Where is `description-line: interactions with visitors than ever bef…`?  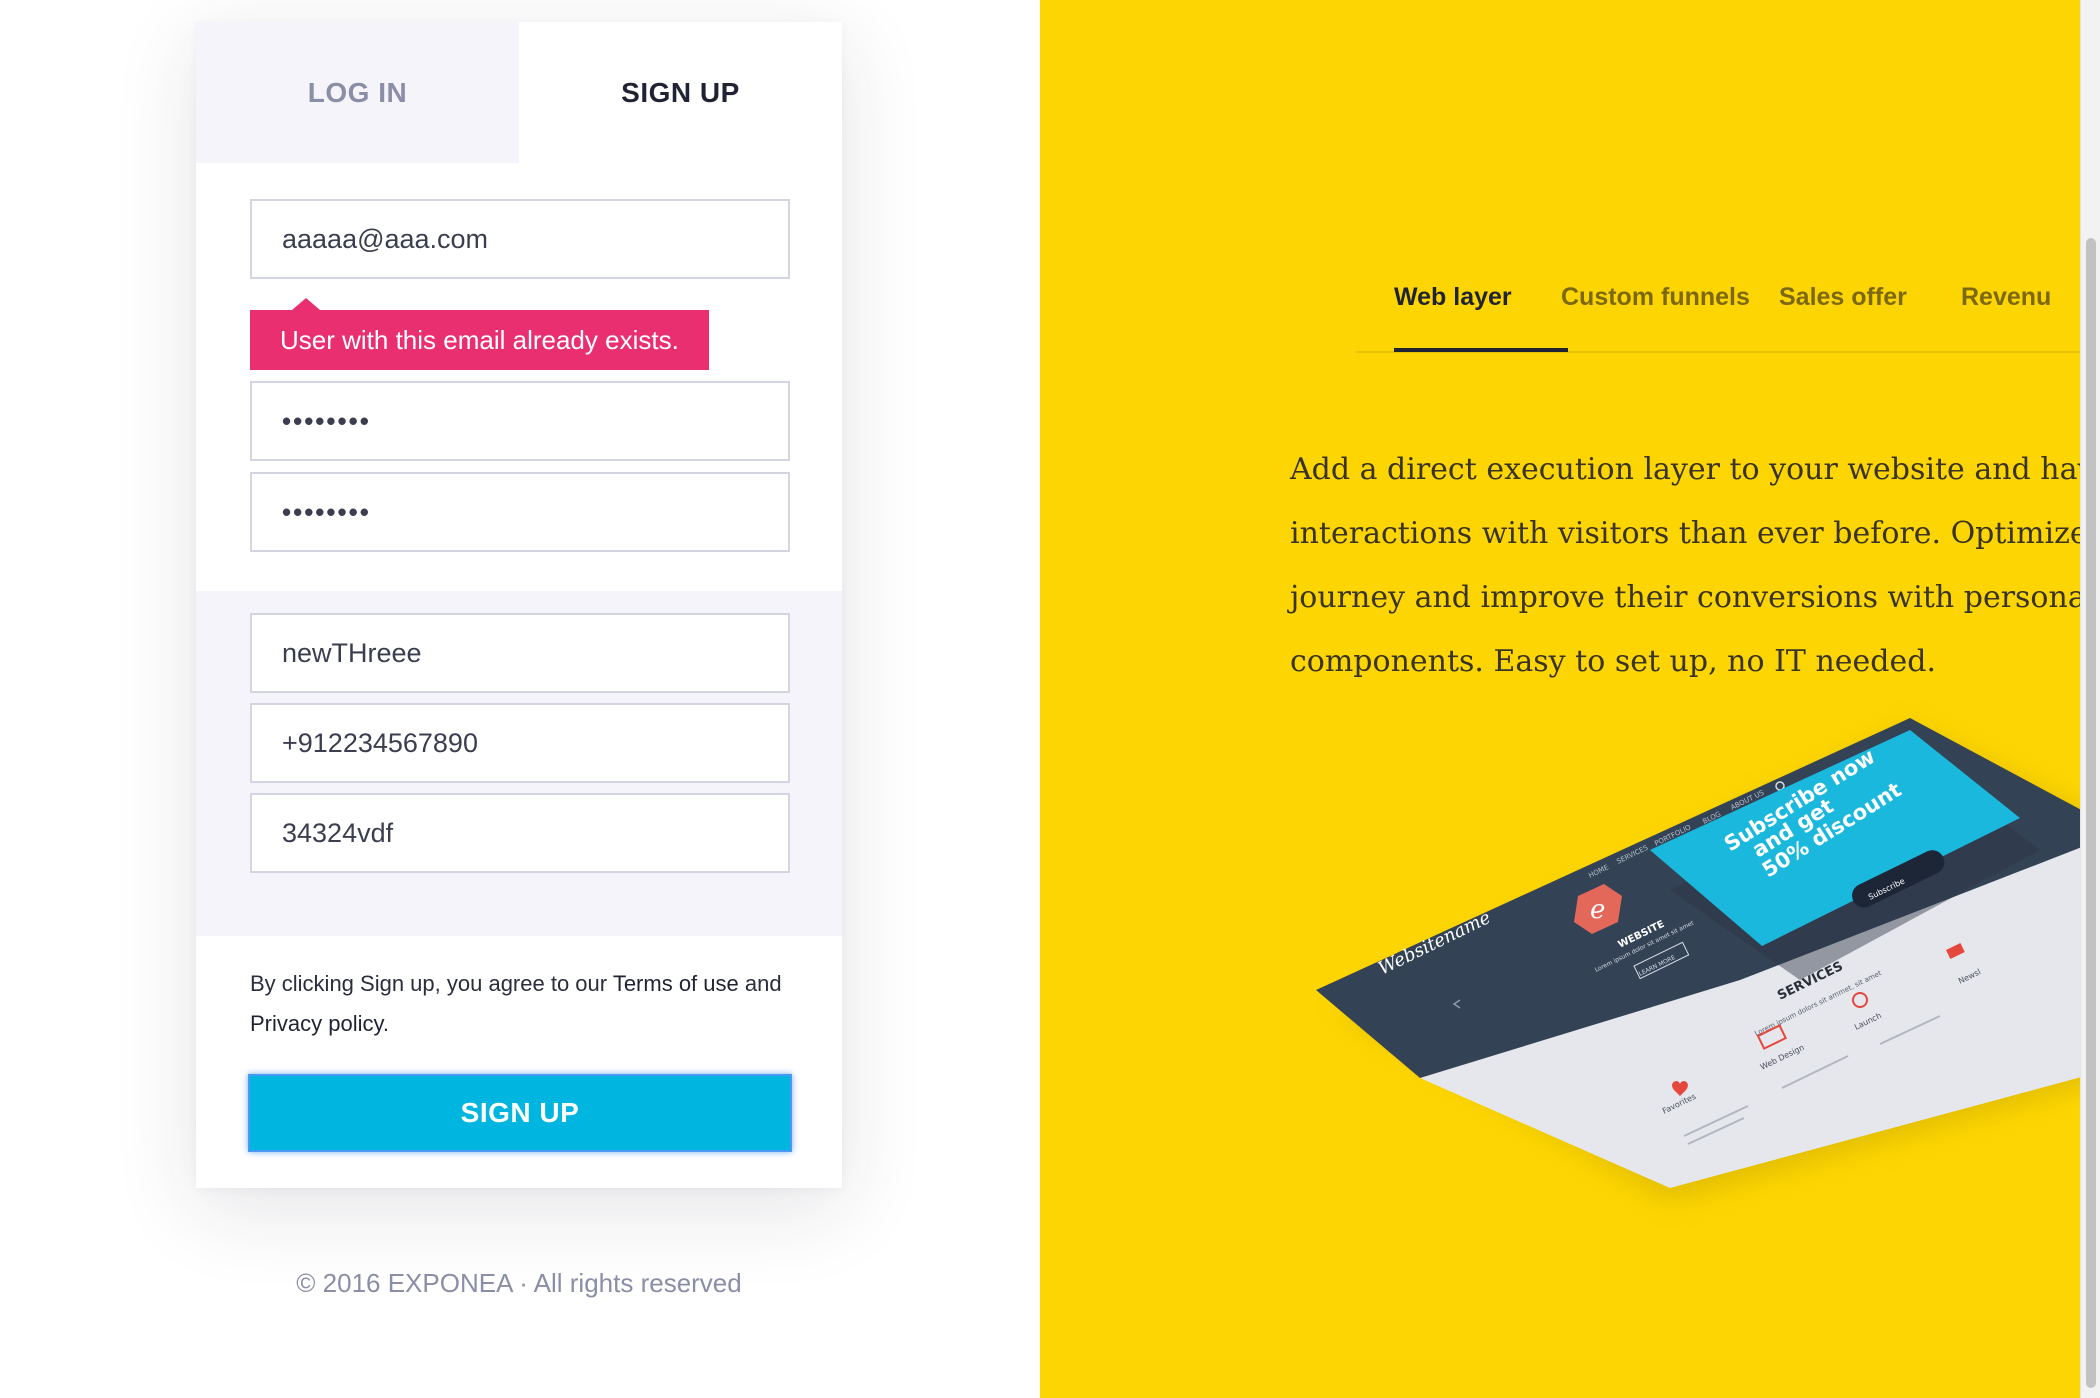
description-line: interactions with visitors than ever bef… is located at coordinates (1685, 533).